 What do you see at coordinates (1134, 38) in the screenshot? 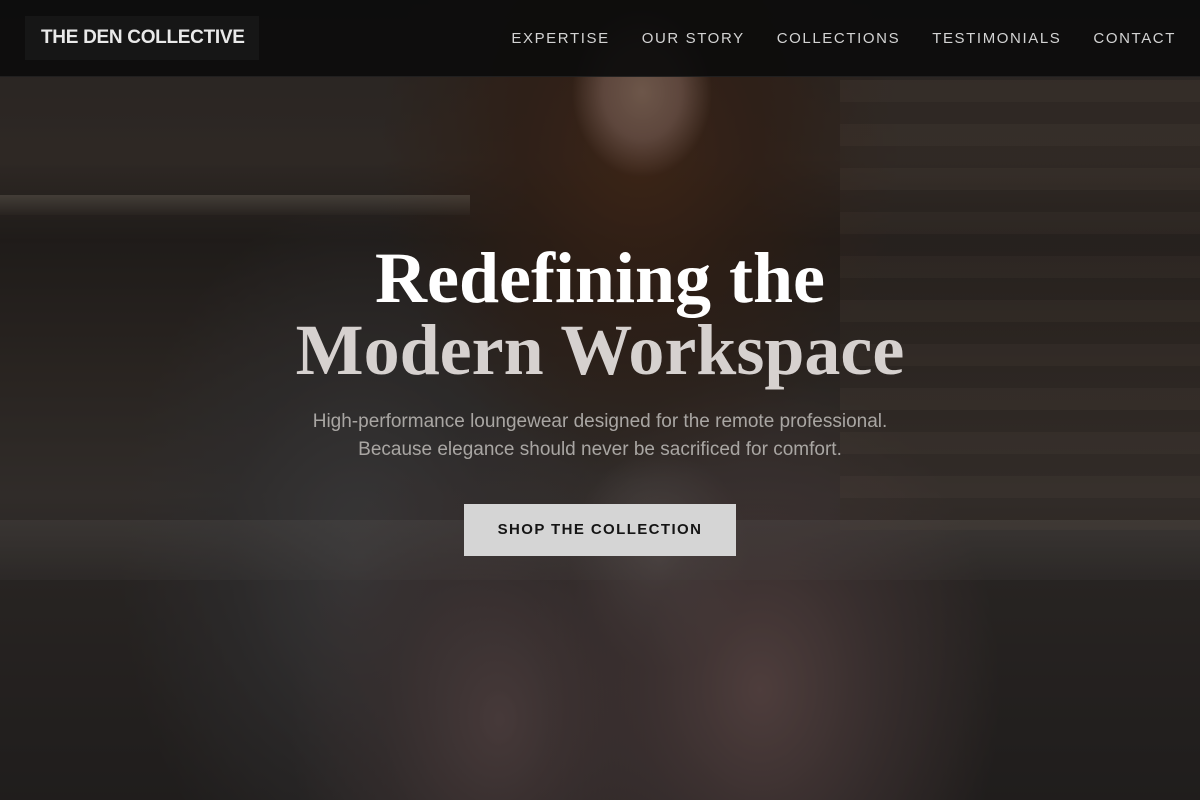
I see `nav-link-contact: CONTACT` at bounding box center [1134, 38].